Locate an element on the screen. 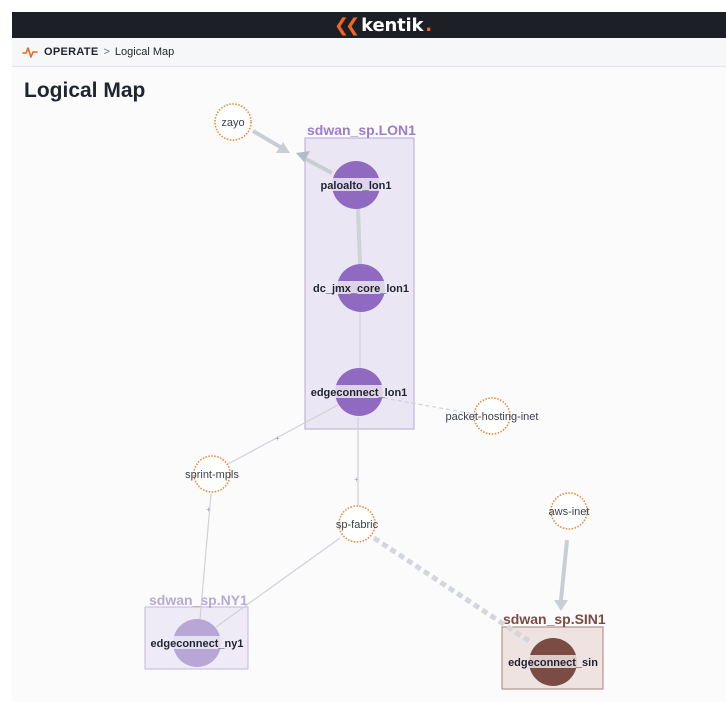 The image size is (726, 702). external-label-sprint-mpls: sprint-mpls is located at coordinates (212, 475).